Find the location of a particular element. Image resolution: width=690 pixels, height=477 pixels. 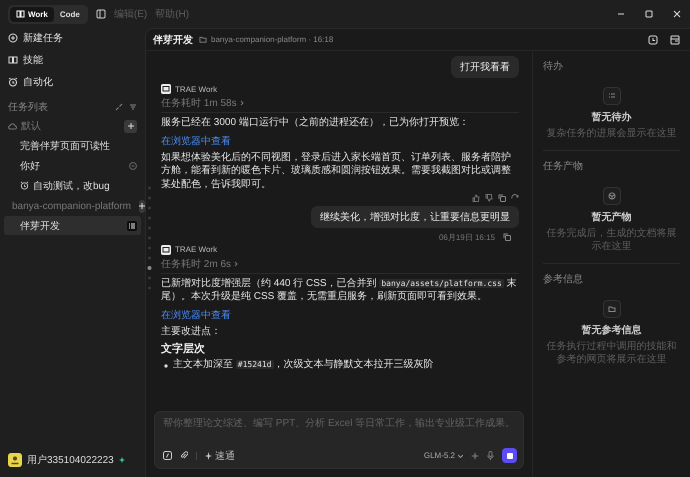

group-name: banya-companion-platform is located at coordinates (71, 206).